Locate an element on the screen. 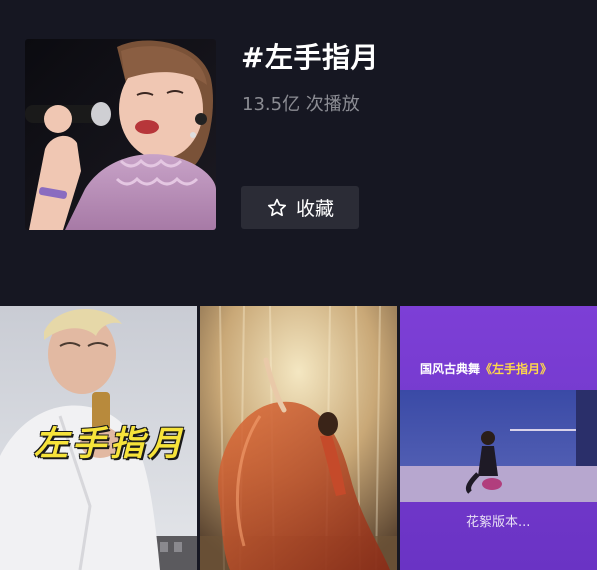  favorite-label: 收藏 is located at coordinates (314, 209).